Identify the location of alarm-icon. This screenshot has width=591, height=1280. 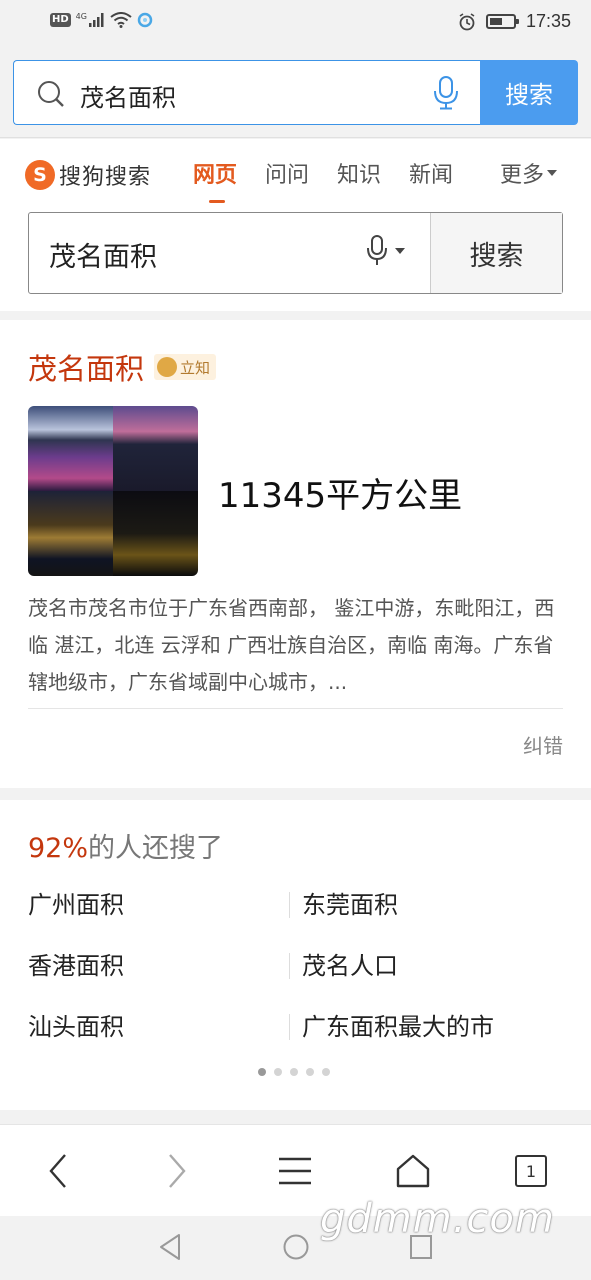
(467, 21).